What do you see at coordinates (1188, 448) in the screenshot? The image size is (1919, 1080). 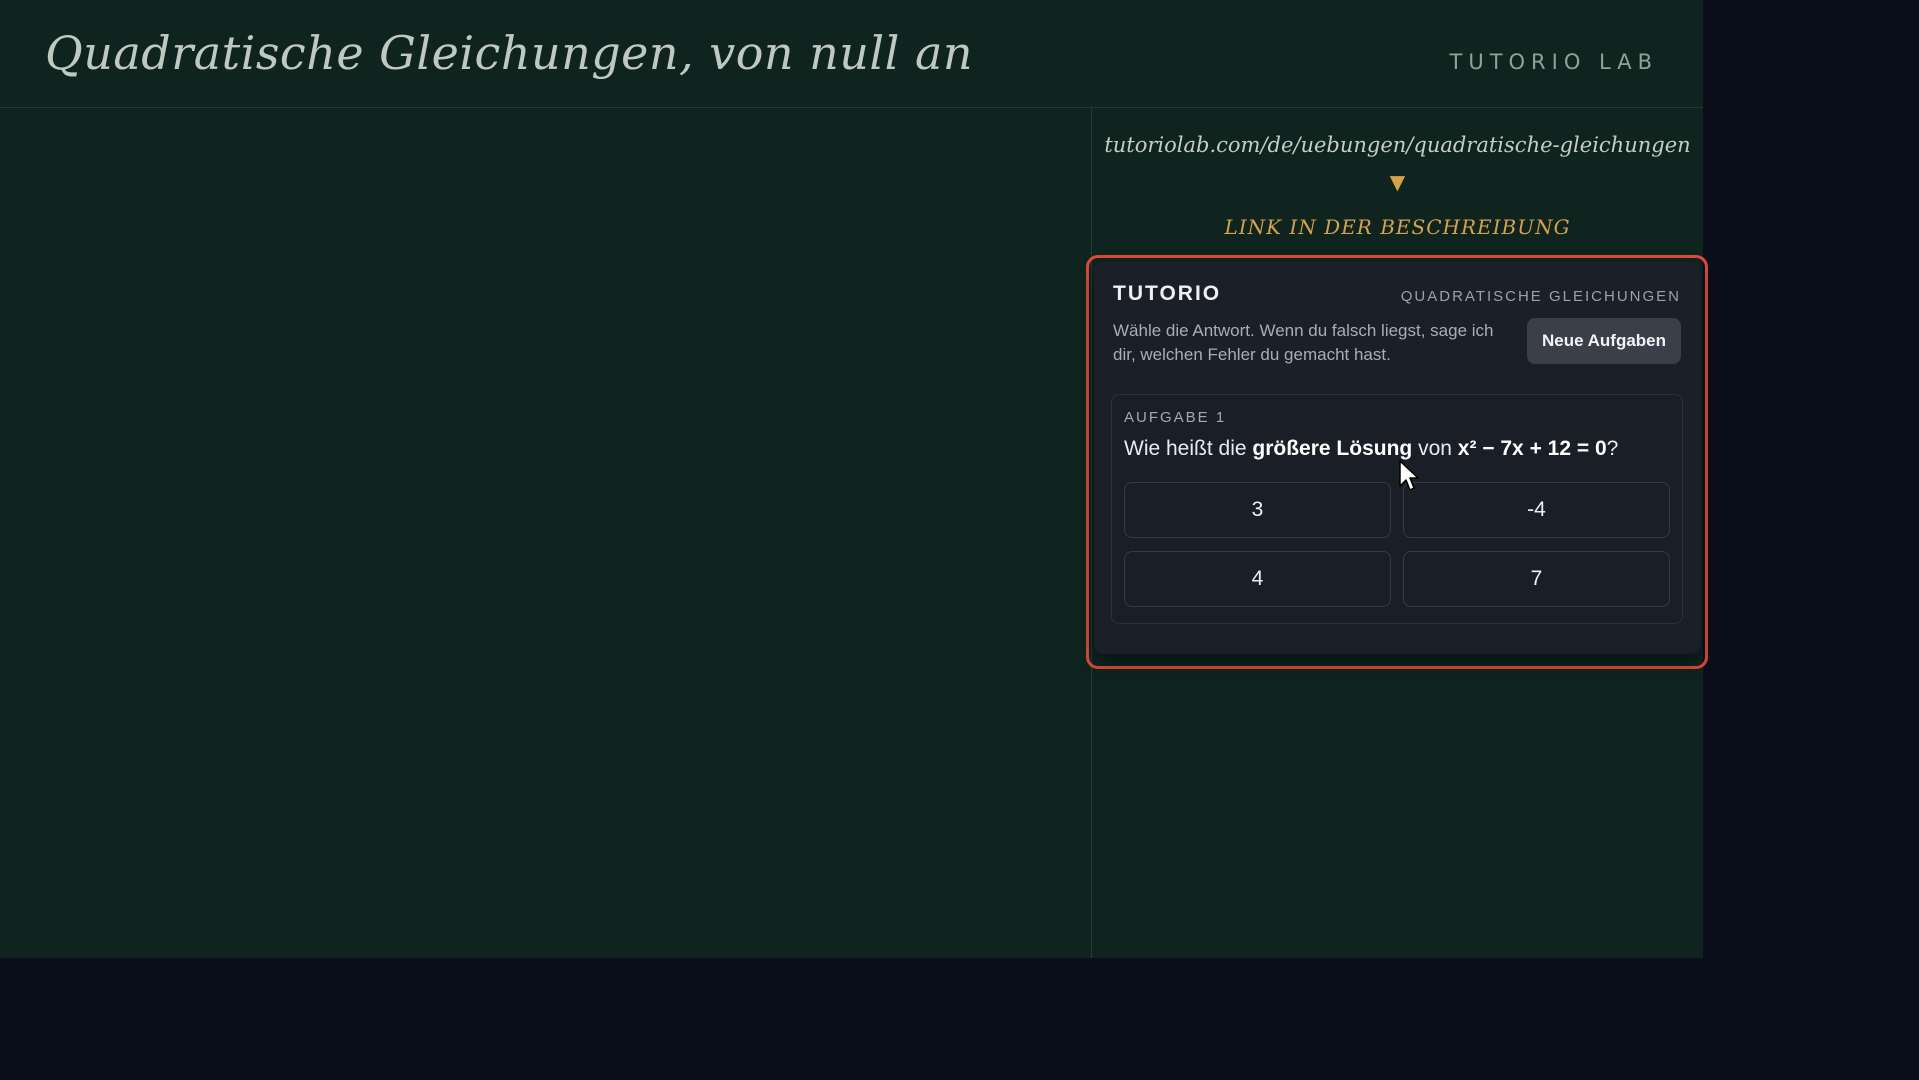 I see `question-prefix: Wie heißt die` at bounding box center [1188, 448].